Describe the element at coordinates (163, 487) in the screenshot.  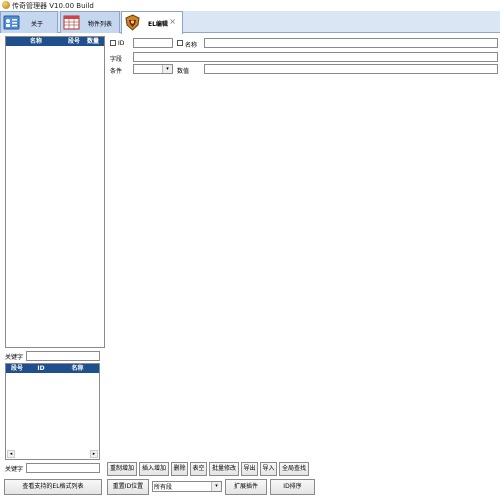
I see `segment-select-value: 所有段` at that location.